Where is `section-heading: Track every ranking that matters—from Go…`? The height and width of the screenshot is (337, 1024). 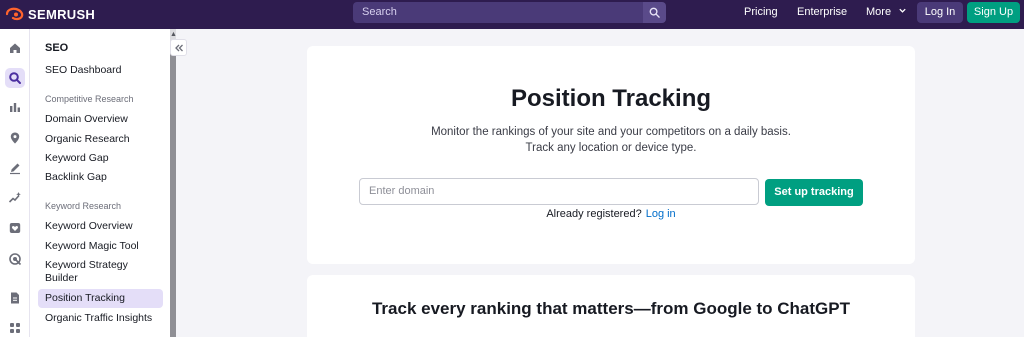 section-heading: Track every ranking that matters—from Go… is located at coordinates (610, 308).